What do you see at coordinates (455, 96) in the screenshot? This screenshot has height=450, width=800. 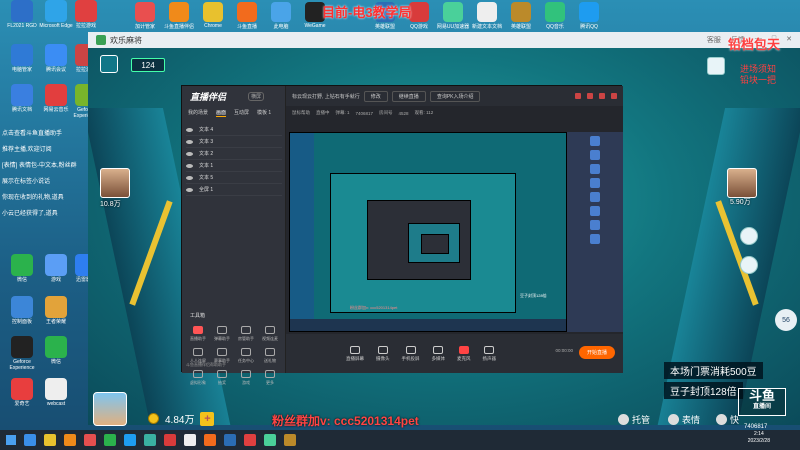 I see `pk-intro-button: 查询PK入场介绍` at bounding box center [455, 96].